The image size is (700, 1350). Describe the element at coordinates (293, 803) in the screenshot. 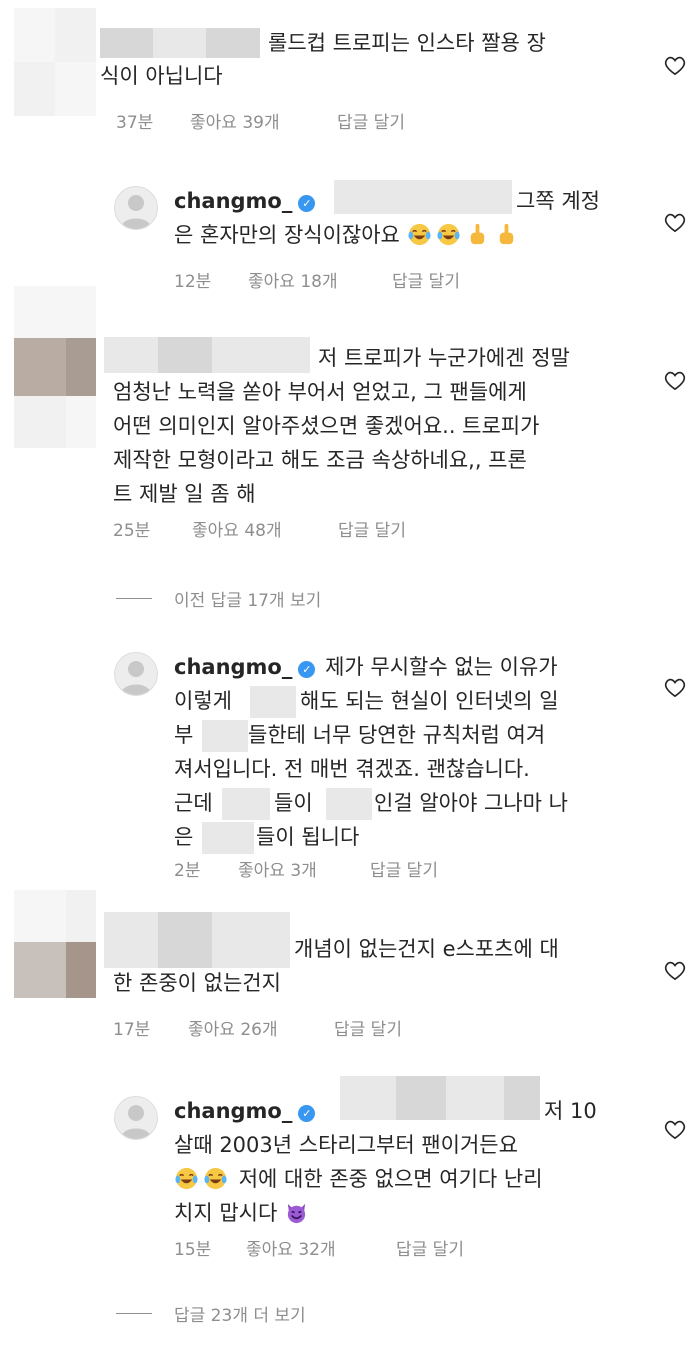

I see `comment-text-line: 들이` at that location.